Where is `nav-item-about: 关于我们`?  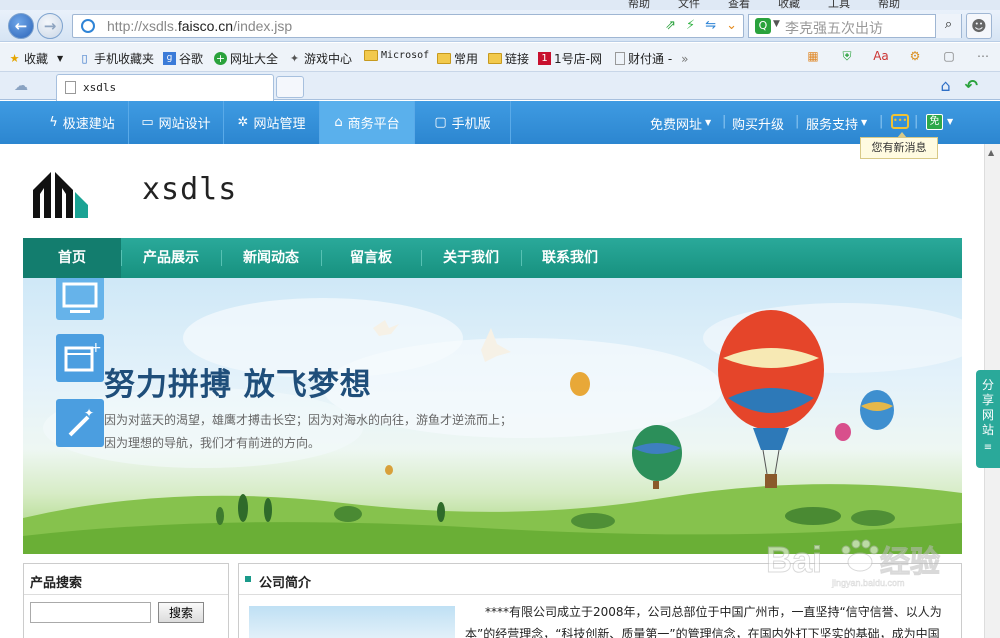 nav-item-about: 关于我们 is located at coordinates (471, 258).